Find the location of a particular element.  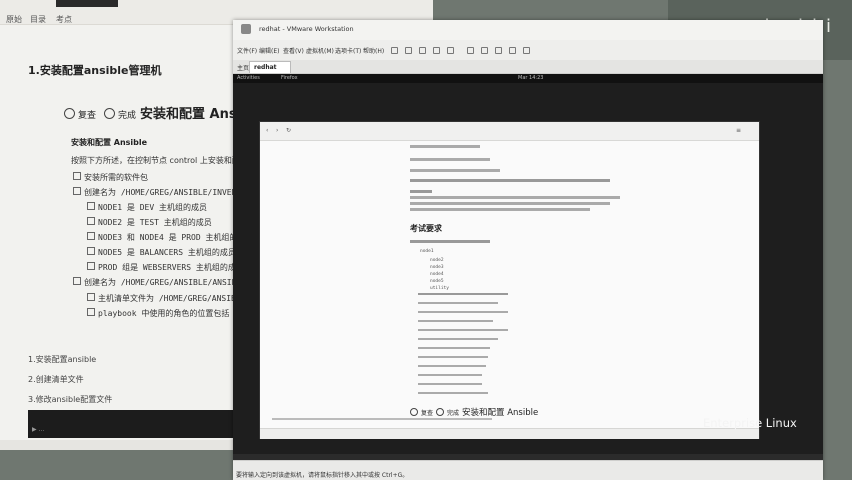

menu-icon: ≡ is located at coordinates (738, 130).